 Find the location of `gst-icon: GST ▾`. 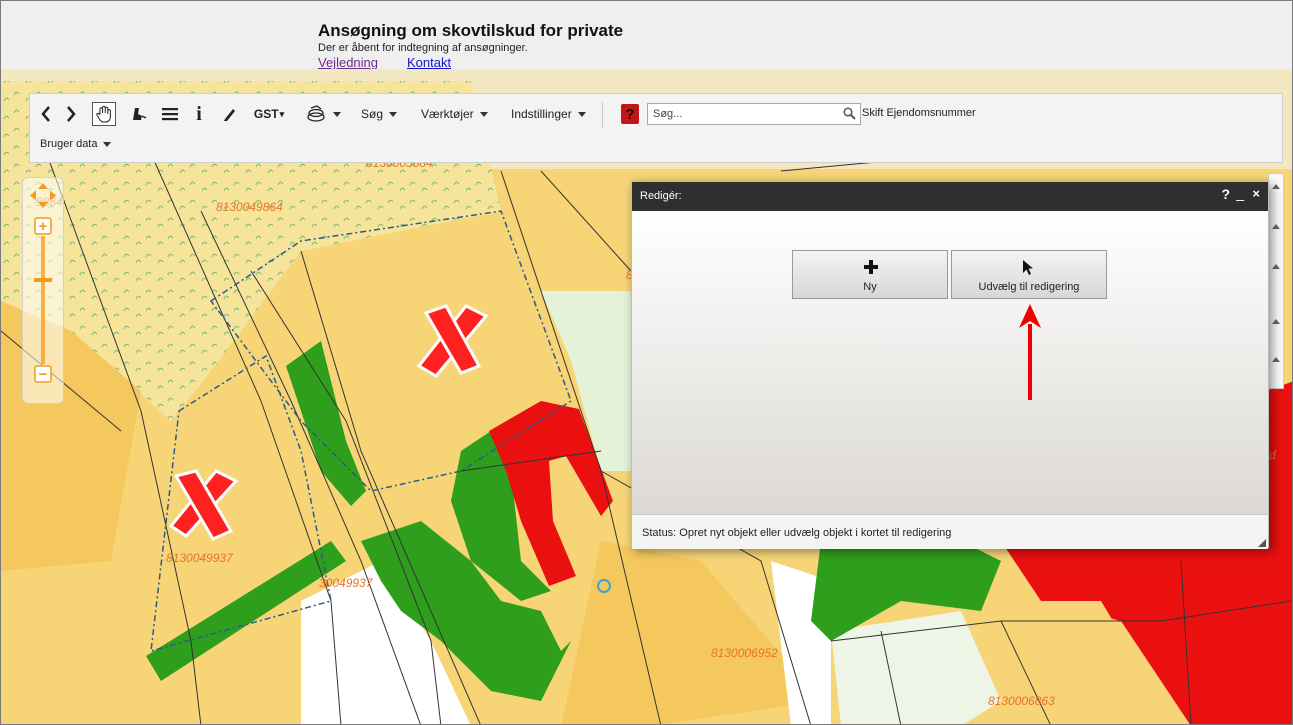

gst-icon: GST ▾ is located at coordinates (269, 114).